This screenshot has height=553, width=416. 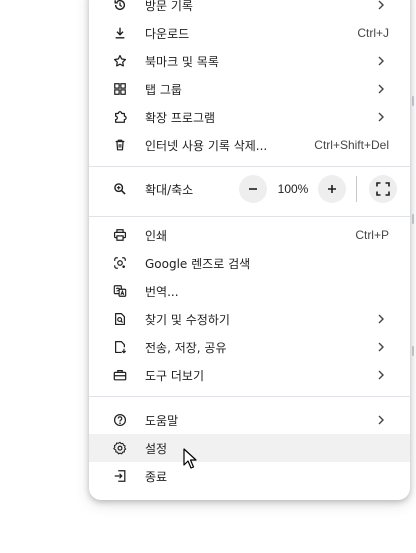 What do you see at coordinates (182, 61) in the screenshot?
I see `menu-item-label: 북마크 및 목록` at bounding box center [182, 61].